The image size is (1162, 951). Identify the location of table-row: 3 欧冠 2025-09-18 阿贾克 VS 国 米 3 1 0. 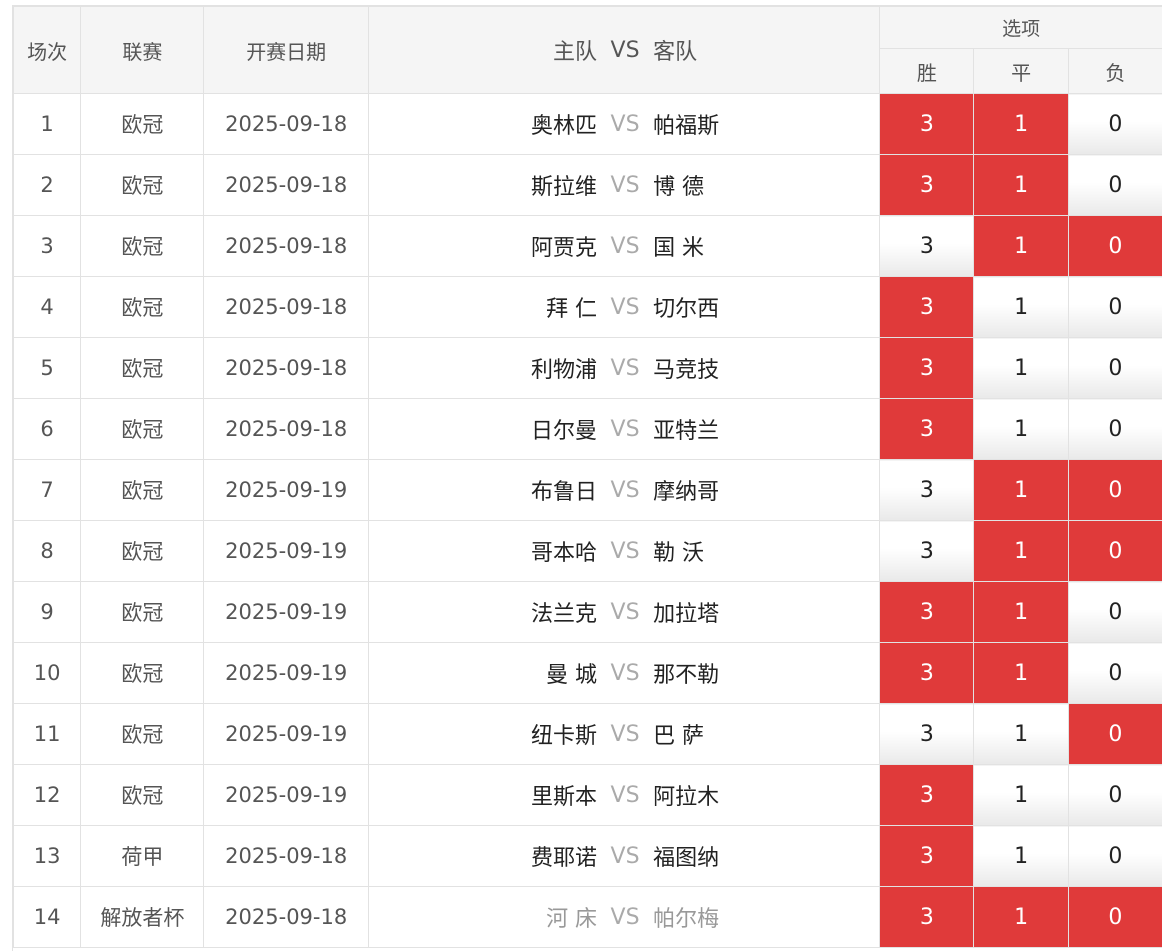
(588, 246).